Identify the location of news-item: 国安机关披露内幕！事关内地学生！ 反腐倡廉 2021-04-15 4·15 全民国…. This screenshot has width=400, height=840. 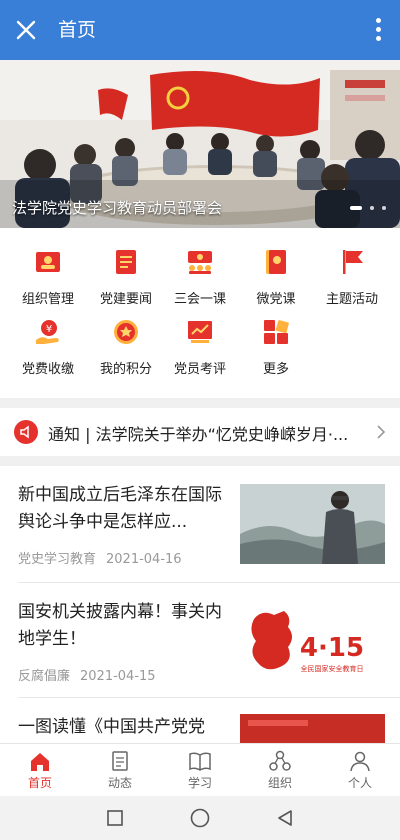
(200, 640).